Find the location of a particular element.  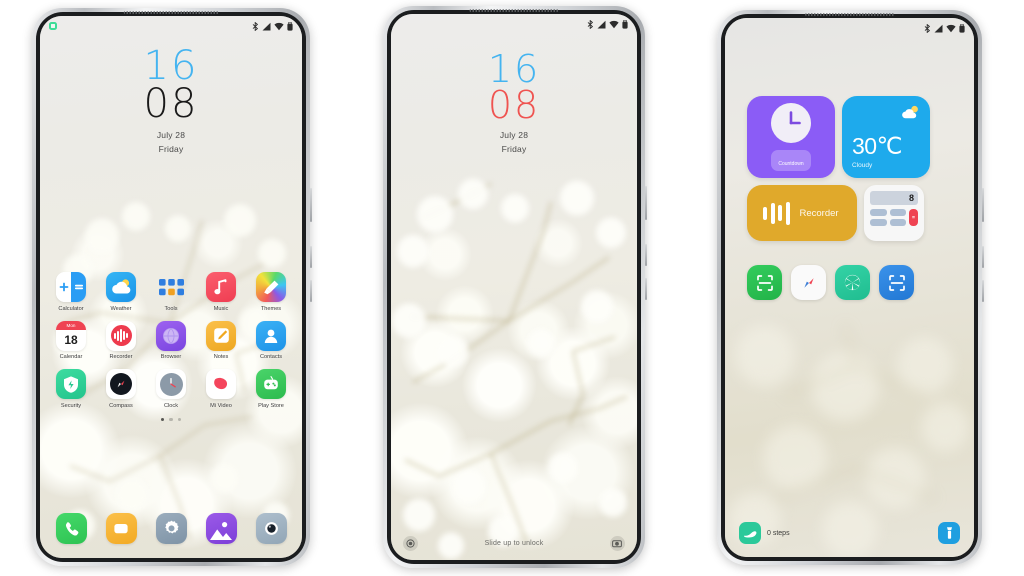

app-label: Recorder is located at coordinates (121, 357).